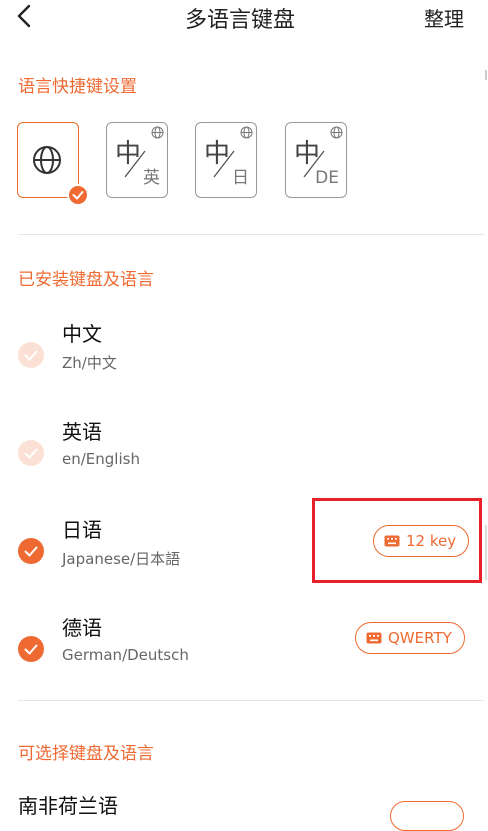 The width and height of the screenshot is (488, 831). I want to click on shortcut-option-zh-de: 中 DE, so click(316, 160).